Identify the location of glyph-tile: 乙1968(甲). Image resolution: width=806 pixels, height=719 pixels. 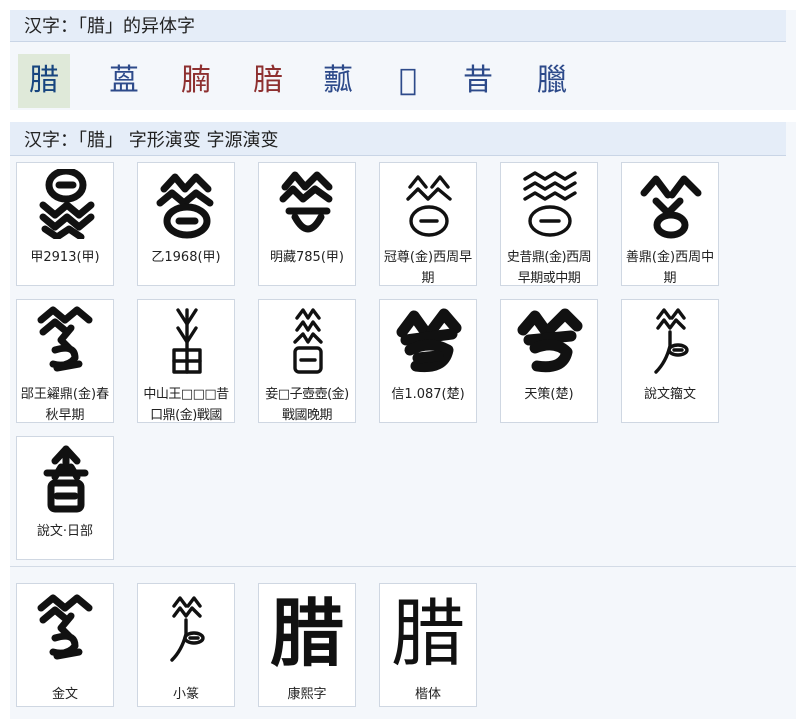
(186, 224).